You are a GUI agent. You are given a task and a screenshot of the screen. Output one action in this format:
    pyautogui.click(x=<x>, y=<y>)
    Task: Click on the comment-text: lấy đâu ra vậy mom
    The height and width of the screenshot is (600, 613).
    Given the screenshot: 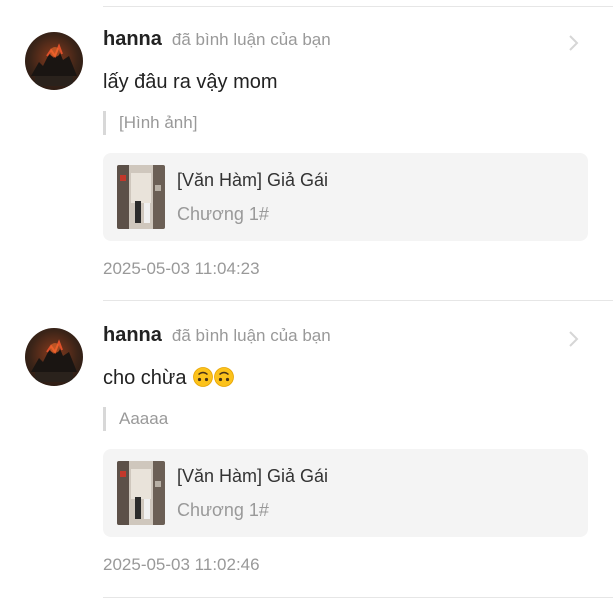 What is the action you would take?
    pyautogui.click(x=190, y=82)
    